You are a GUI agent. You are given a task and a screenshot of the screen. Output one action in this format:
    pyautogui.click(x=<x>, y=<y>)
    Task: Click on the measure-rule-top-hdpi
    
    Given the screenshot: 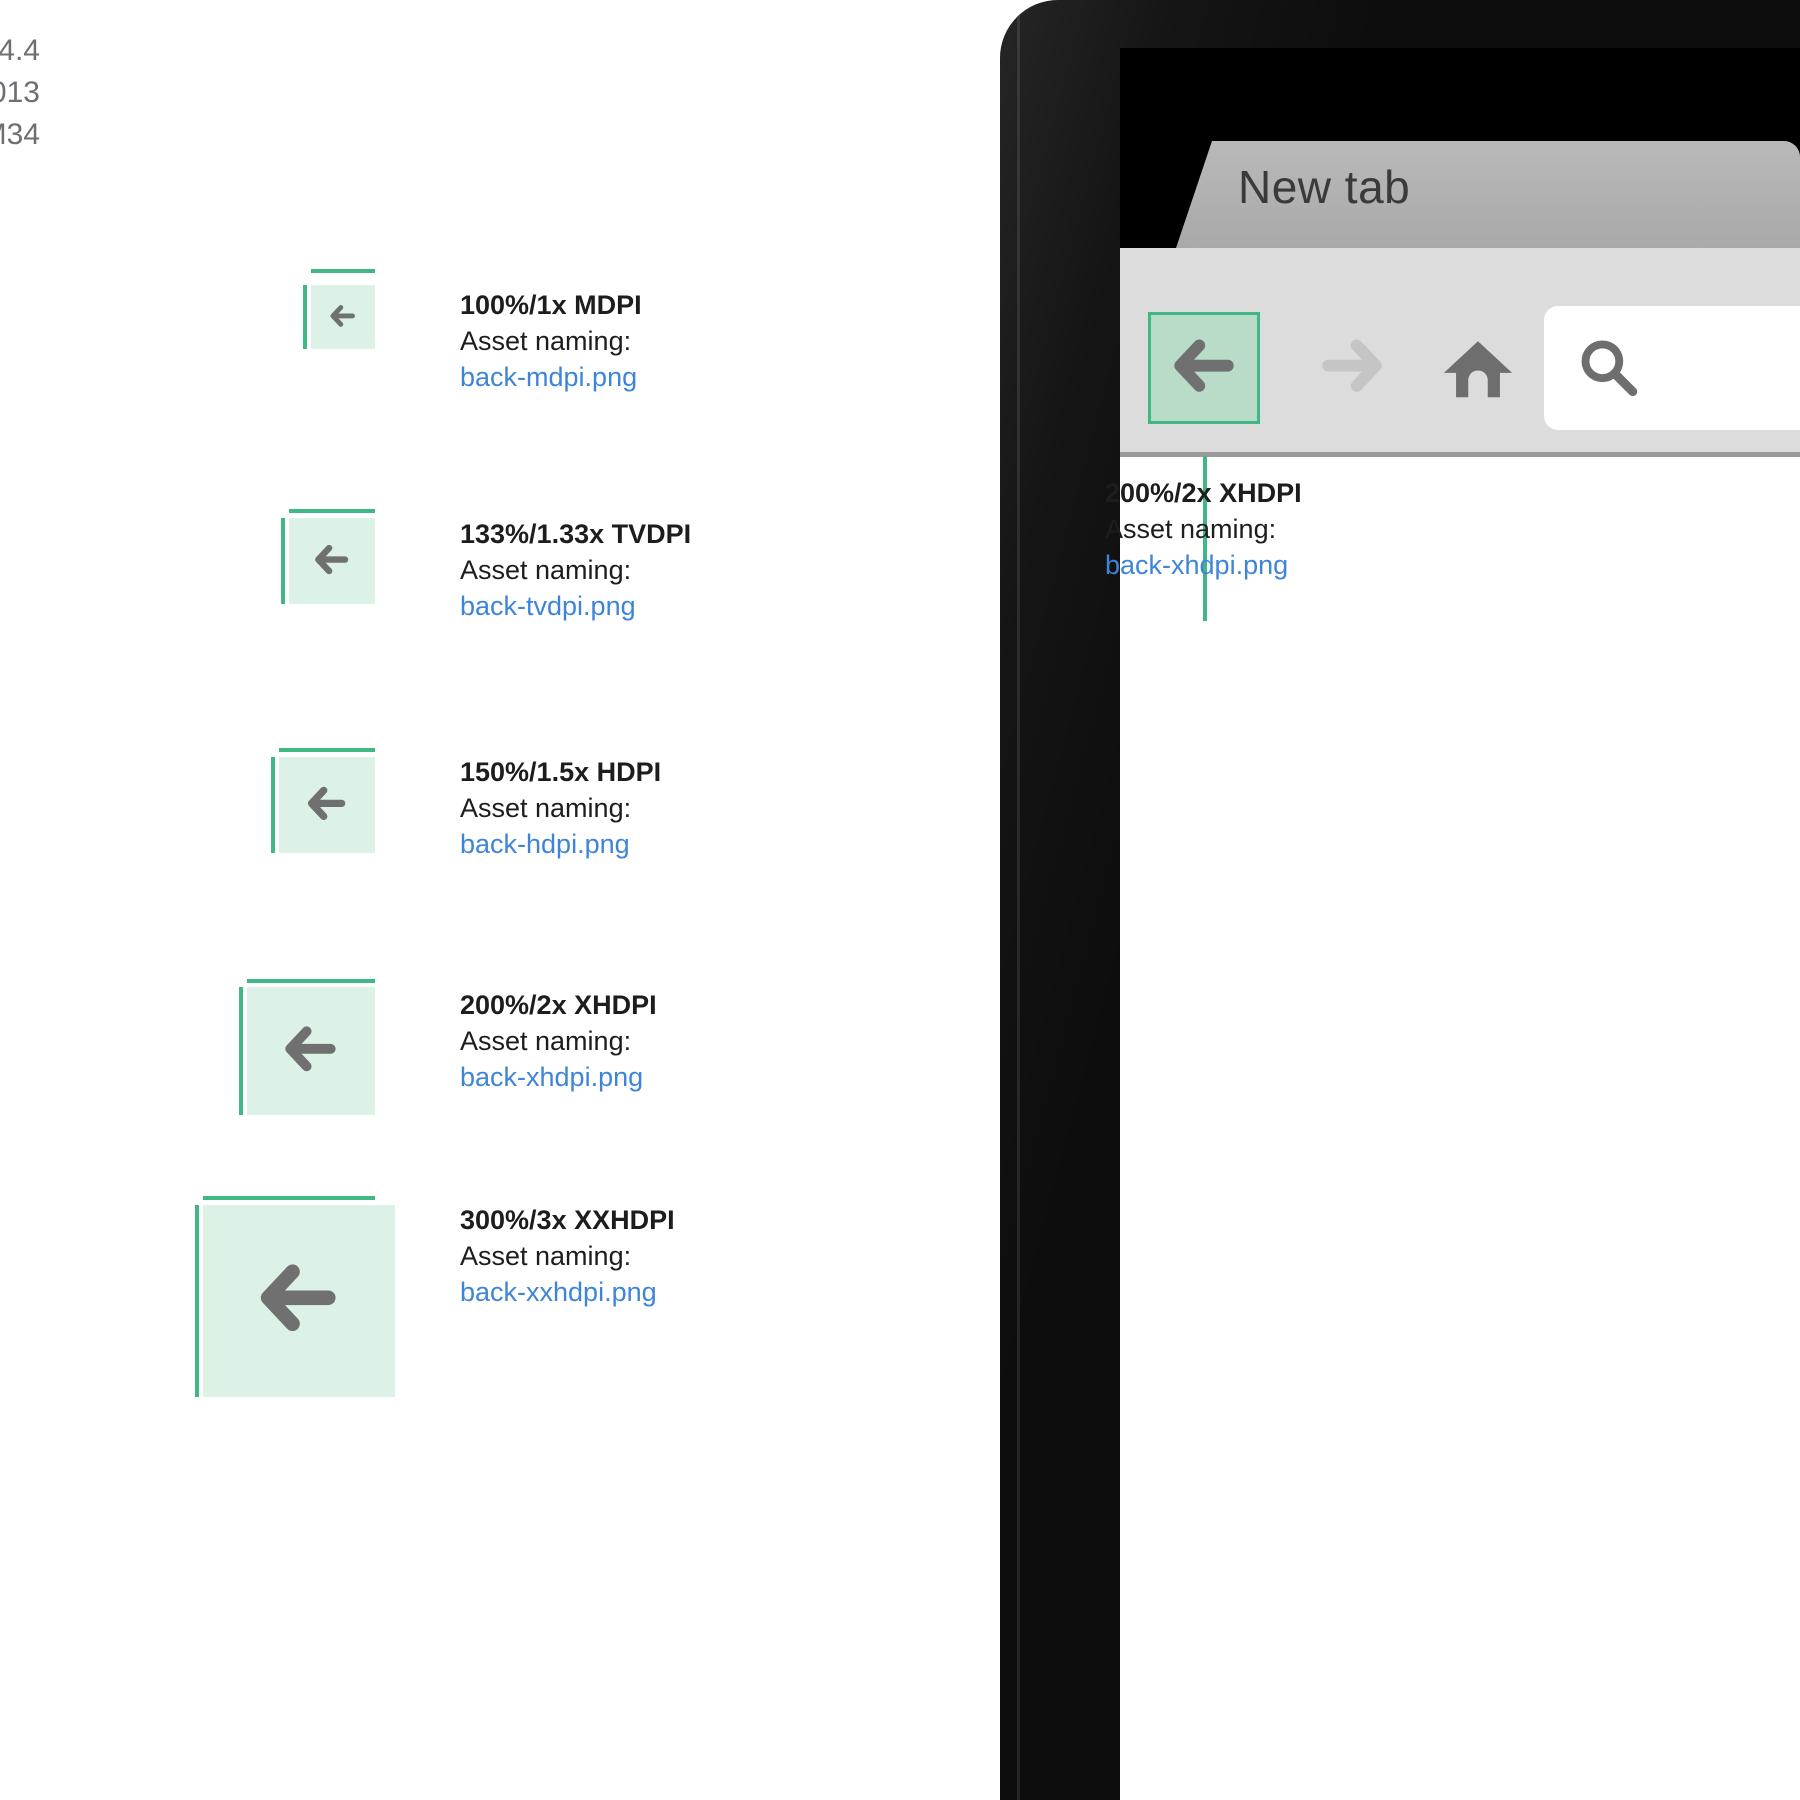 What is the action you would take?
    pyautogui.click(x=327, y=750)
    